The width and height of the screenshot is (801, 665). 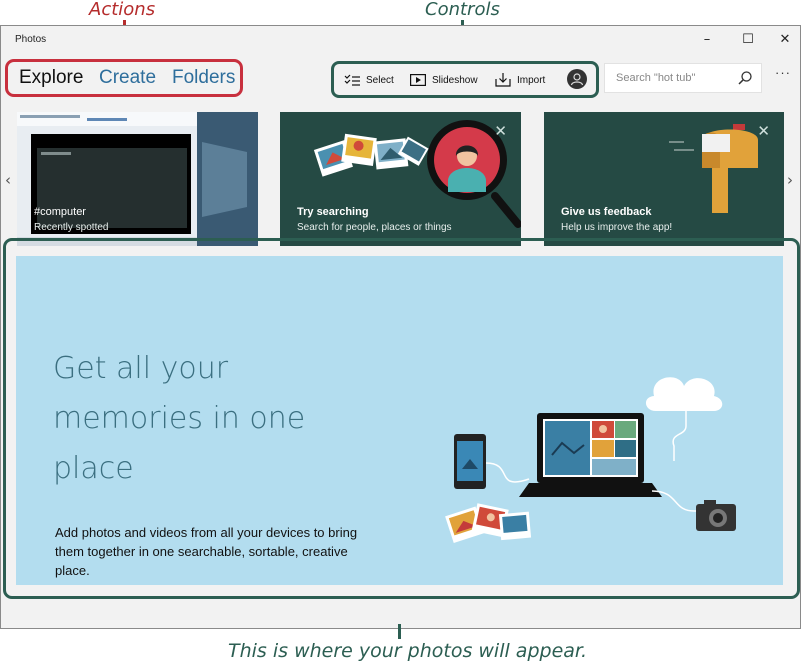 What do you see at coordinates (748, 40) in the screenshot?
I see `maximize-button: ☐` at bounding box center [748, 40].